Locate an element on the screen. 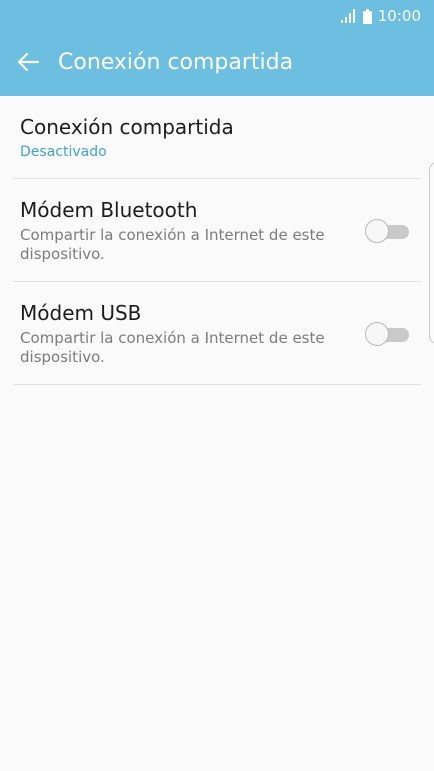 Image resolution: width=434 pixels, height=771 pixels. usb-modem-toggle is located at coordinates (388, 334).